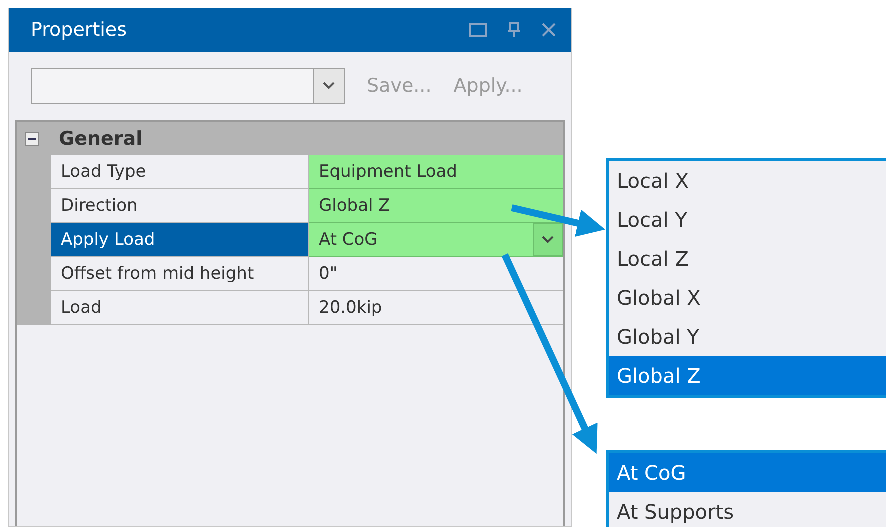 The image size is (886, 527). What do you see at coordinates (436, 206) in the screenshot?
I see `property-value: Global Z` at bounding box center [436, 206].